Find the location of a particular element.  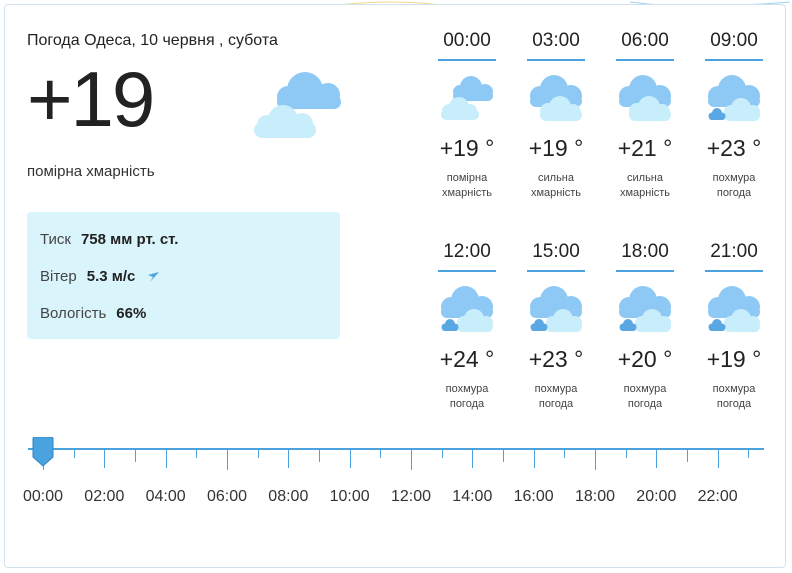

wind-direction-icon is located at coordinates (154, 276).